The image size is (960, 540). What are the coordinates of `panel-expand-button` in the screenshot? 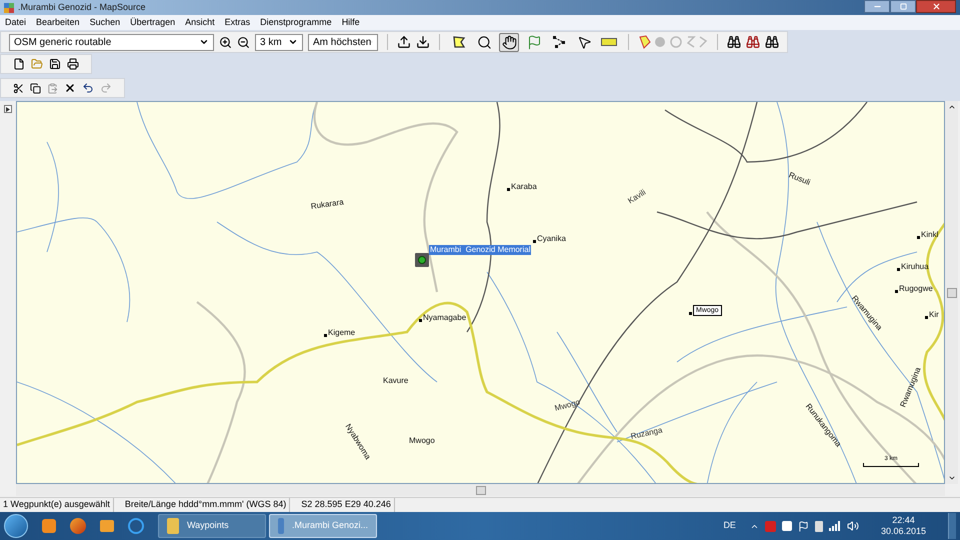 It's located at (8, 109).